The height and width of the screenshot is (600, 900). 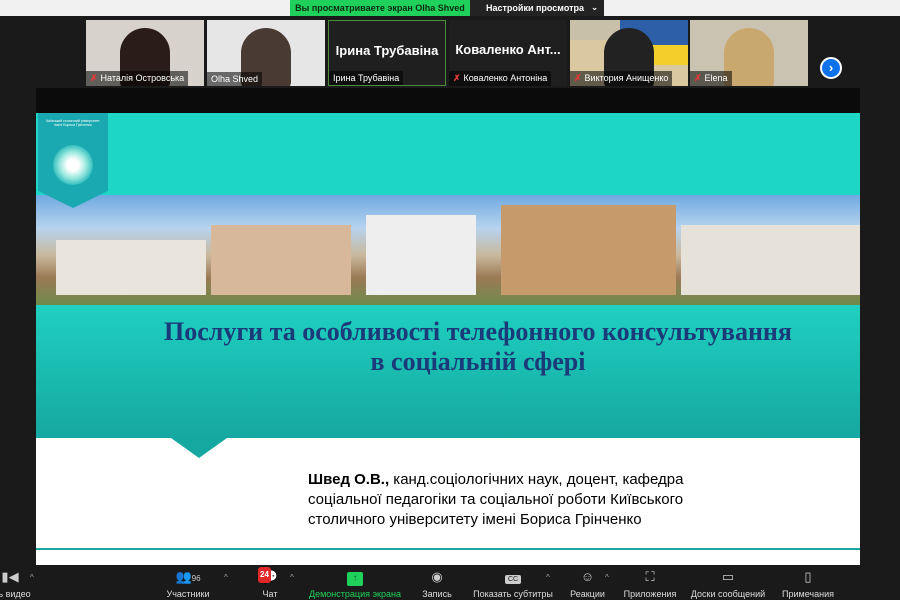 I want to click on participant-display-name: Ірина Трубавіна, so click(x=387, y=50).